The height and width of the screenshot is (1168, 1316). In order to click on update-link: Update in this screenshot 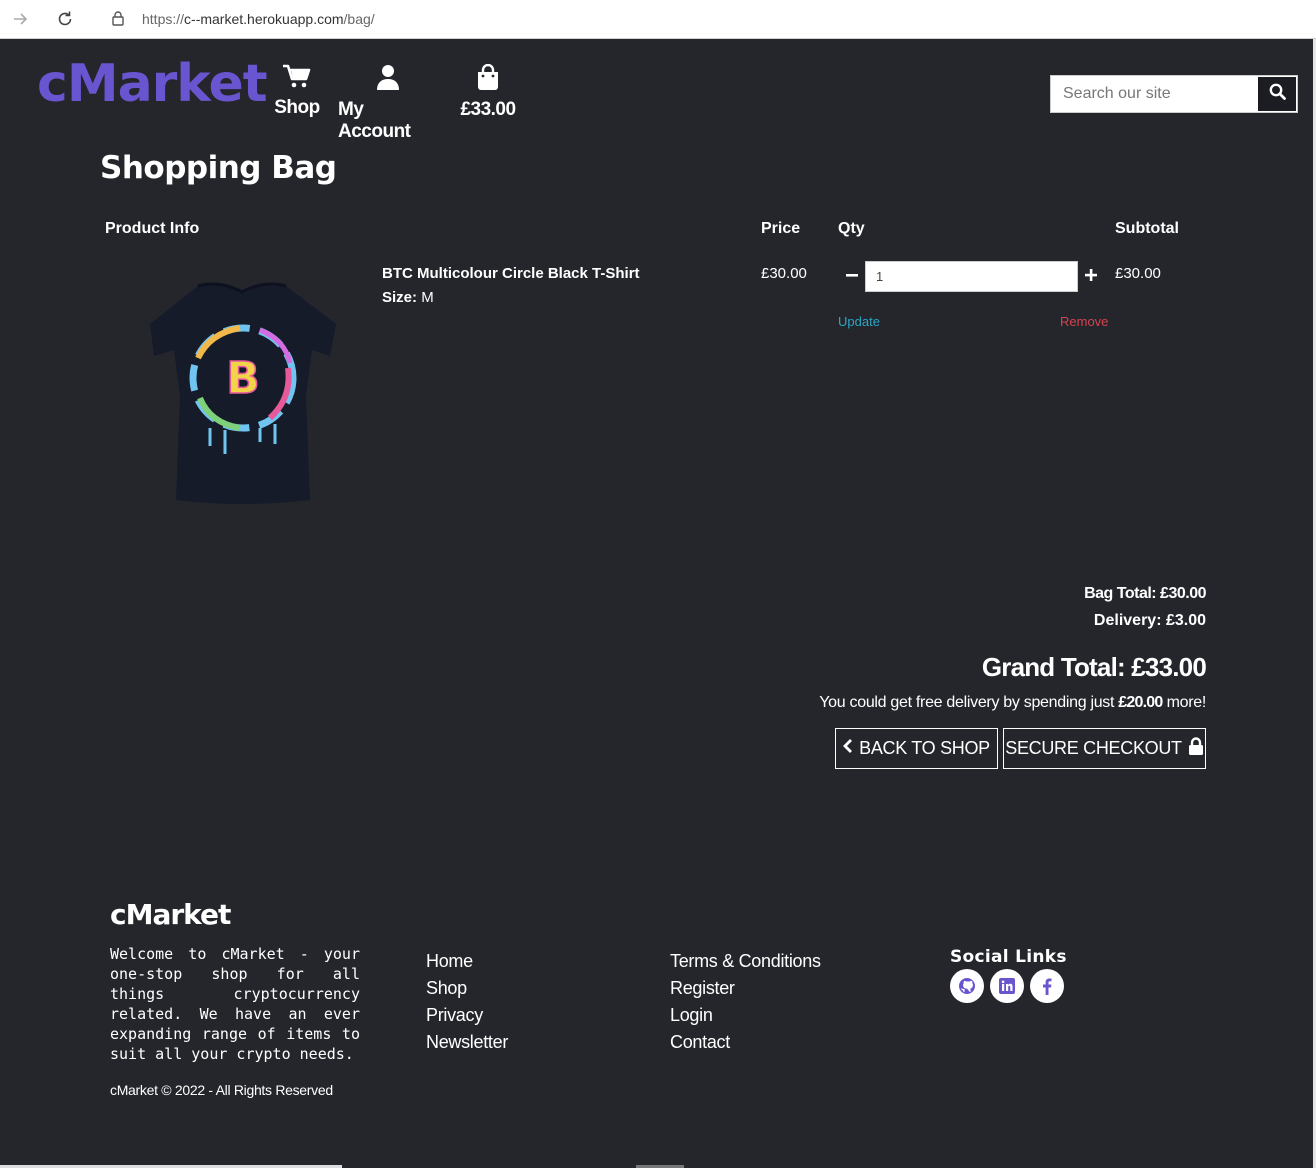, I will do `click(859, 321)`.